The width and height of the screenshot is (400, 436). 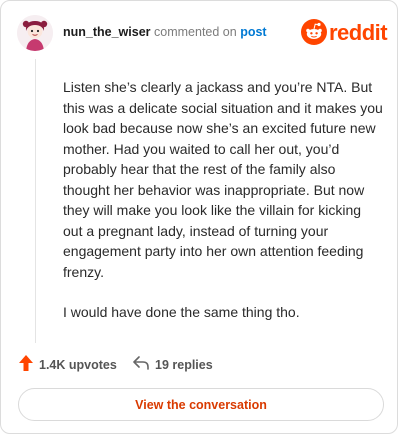 I want to click on view-conversation-button: View the conversation, so click(x=201, y=404).